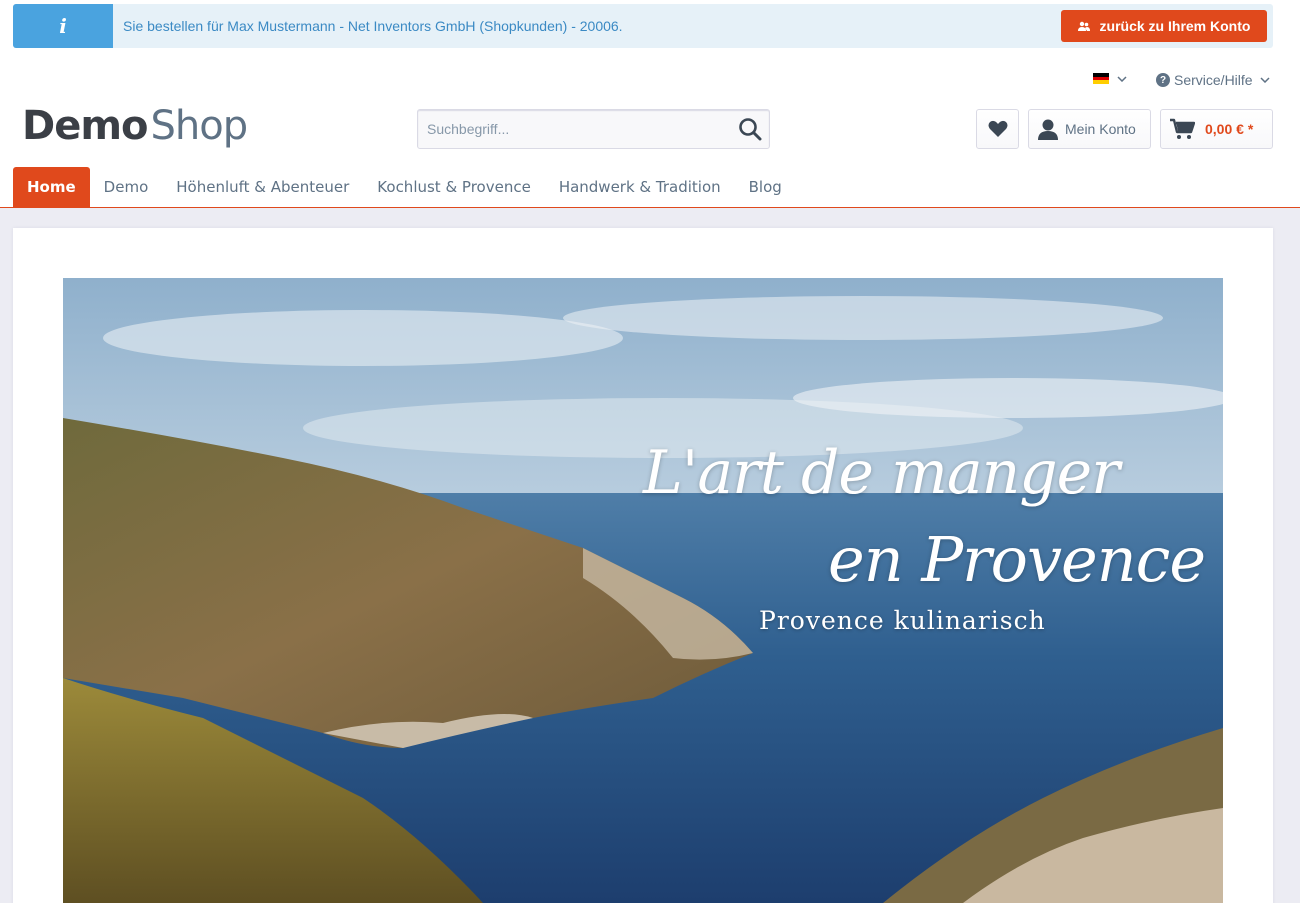 The width and height of the screenshot is (1300, 903). What do you see at coordinates (85, 126) in the screenshot?
I see `logo-part-demo: Demo` at bounding box center [85, 126].